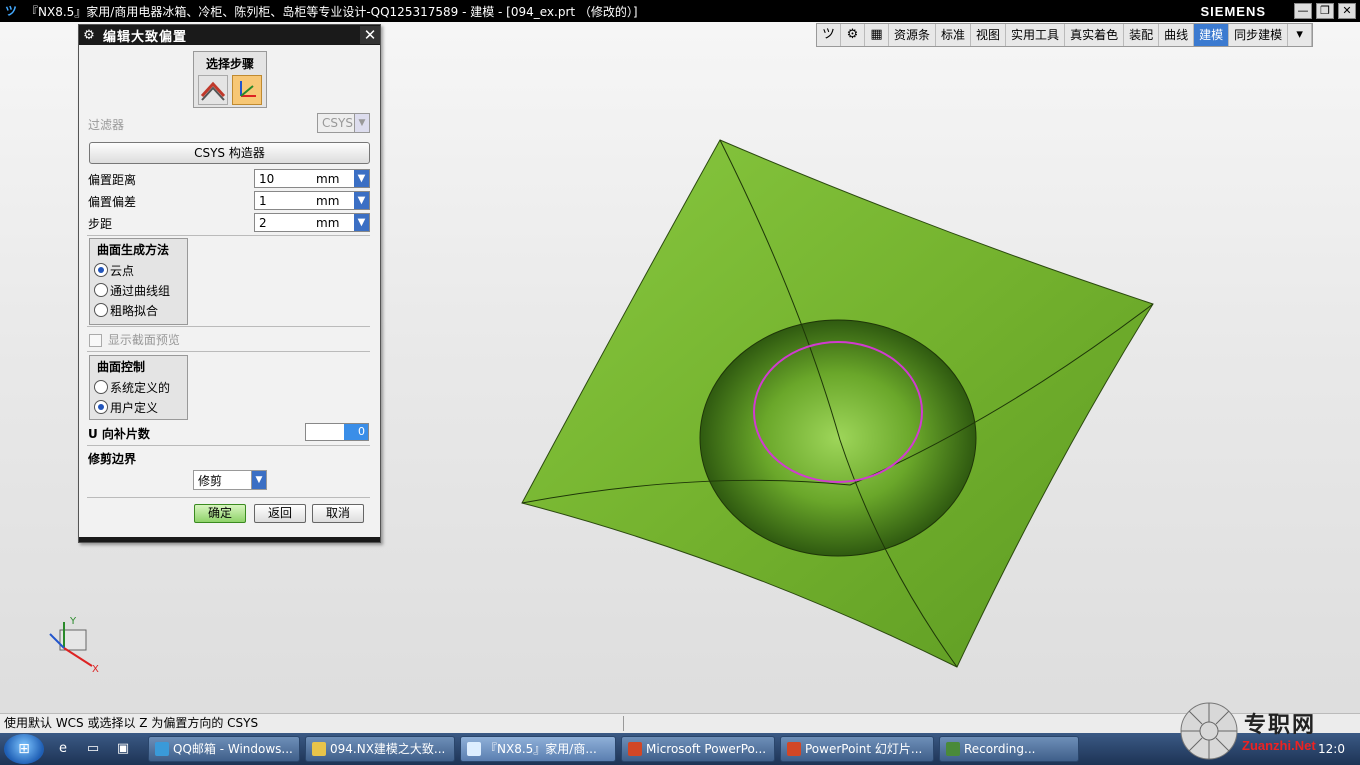 The image size is (1360, 765). Describe the element at coordinates (954, 35) in the screenshot. I see `tab-standard: 标准` at that location.